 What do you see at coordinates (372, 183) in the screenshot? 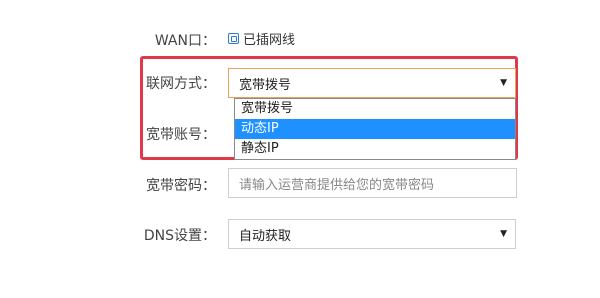
I see `password-input: 请输入运营商提供给您的宽带密码` at bounding box center [372, 183].